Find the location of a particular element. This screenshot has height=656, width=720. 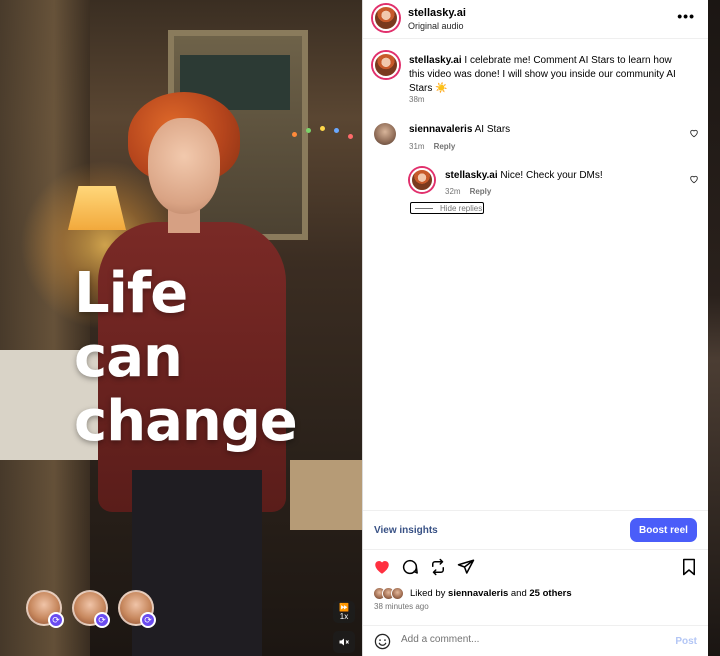

caption-author-avatar is located at coordinates (386, 65).